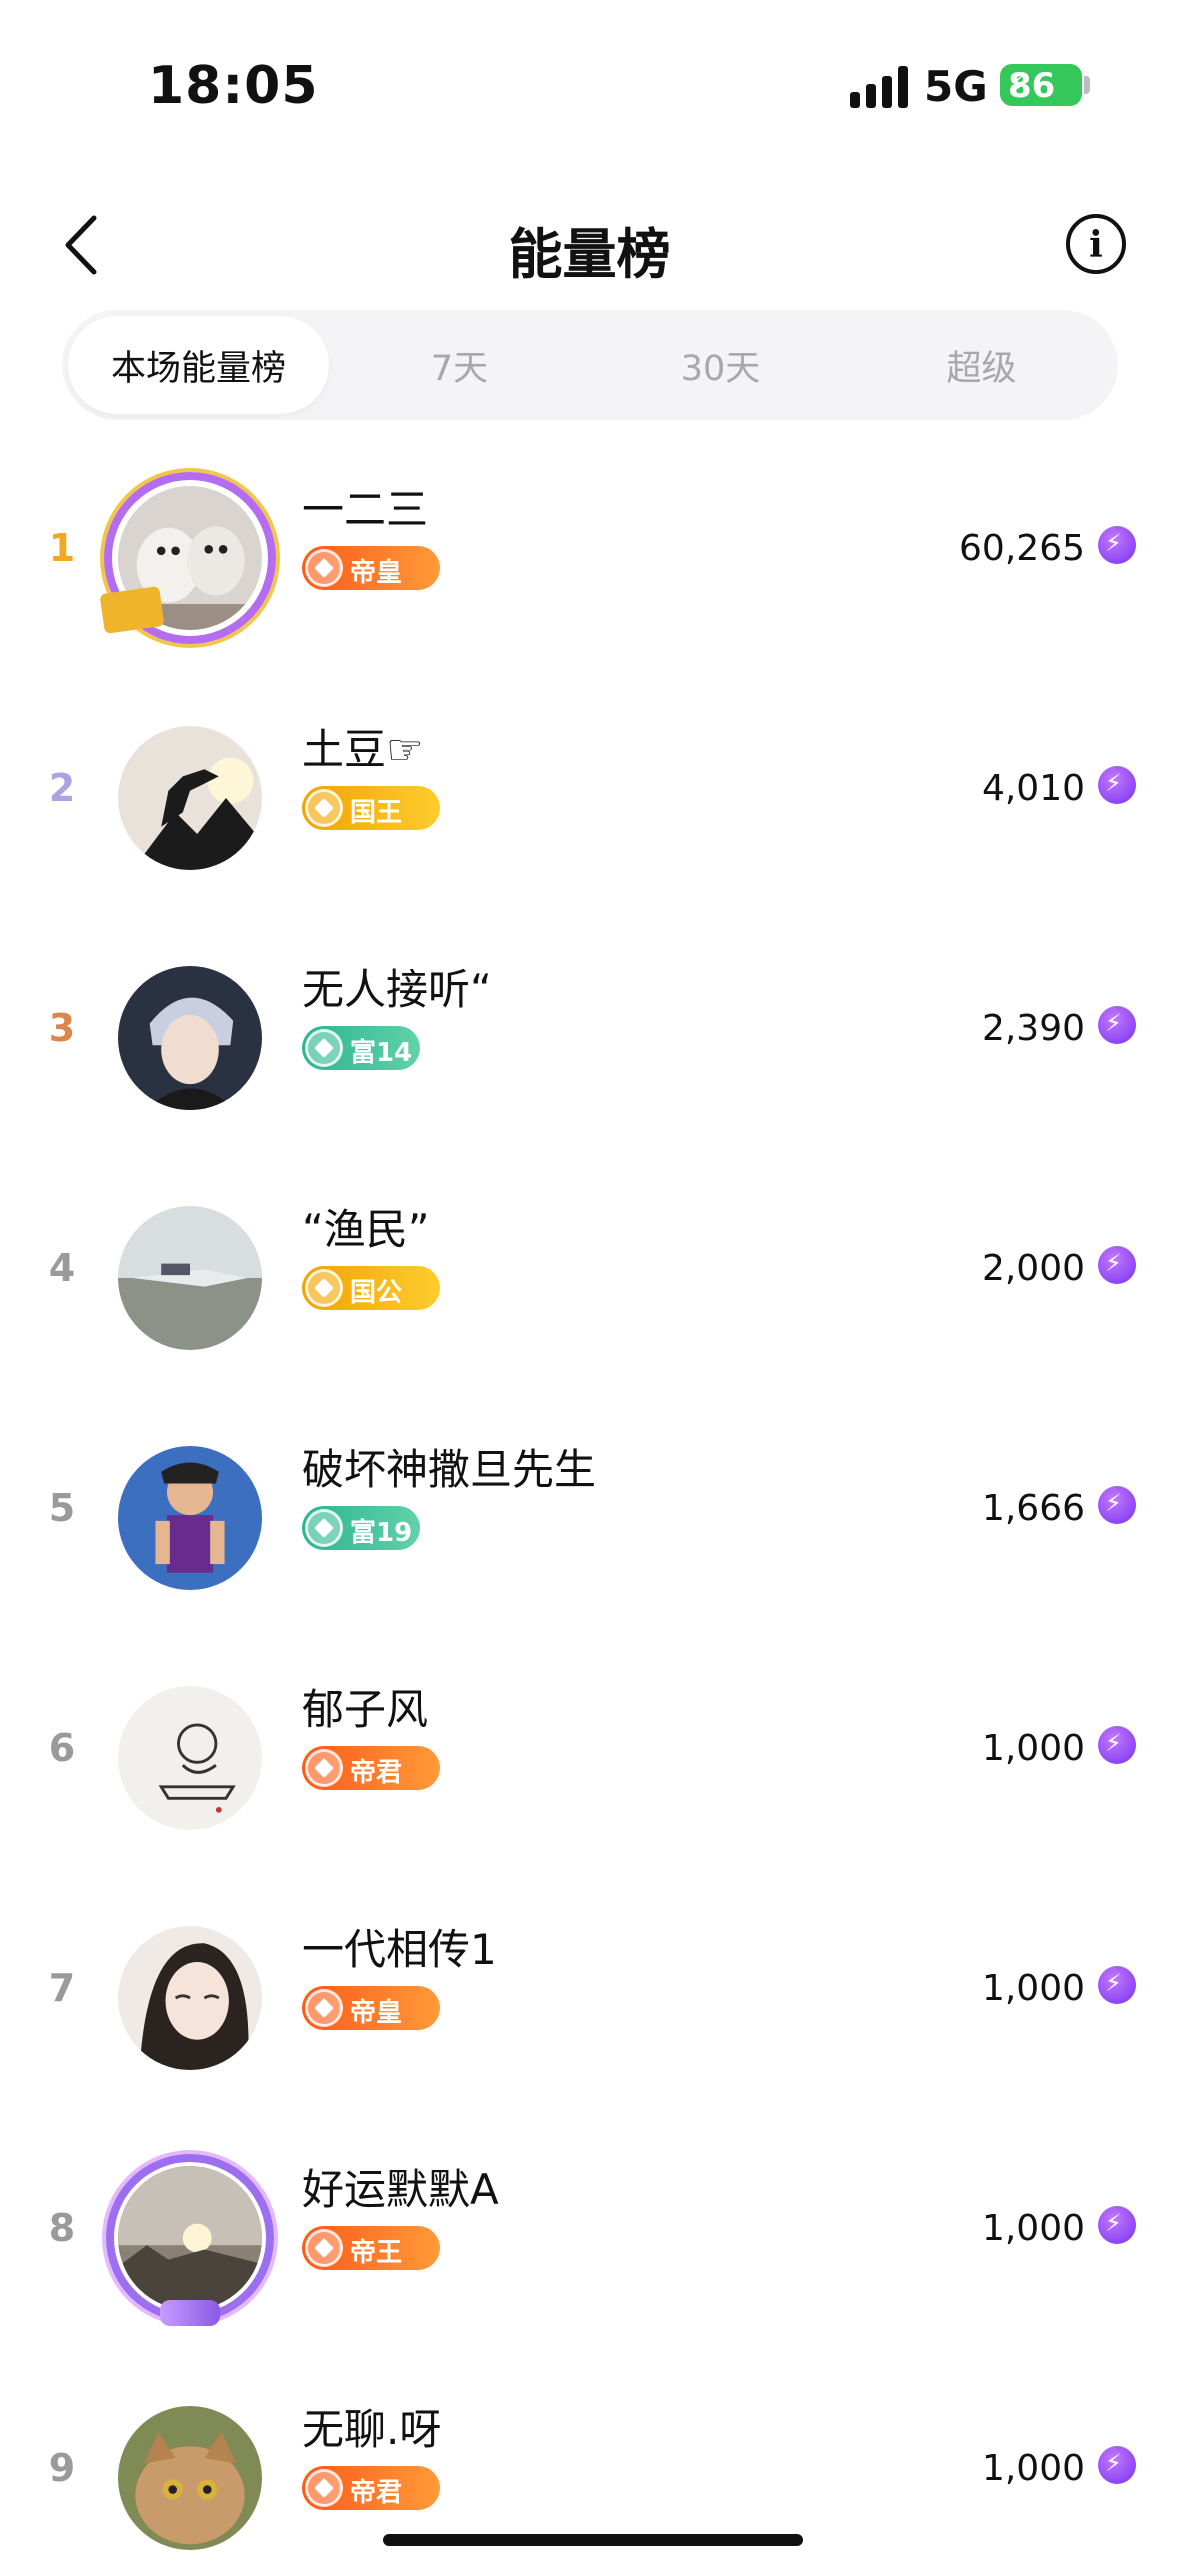 Image resolution: width=1179 pixels, height=2556 pixels. What do you see at coordinates (62, 788) in the screenshot?
I see `rank-number: 2` at bounding box center [62, 788].